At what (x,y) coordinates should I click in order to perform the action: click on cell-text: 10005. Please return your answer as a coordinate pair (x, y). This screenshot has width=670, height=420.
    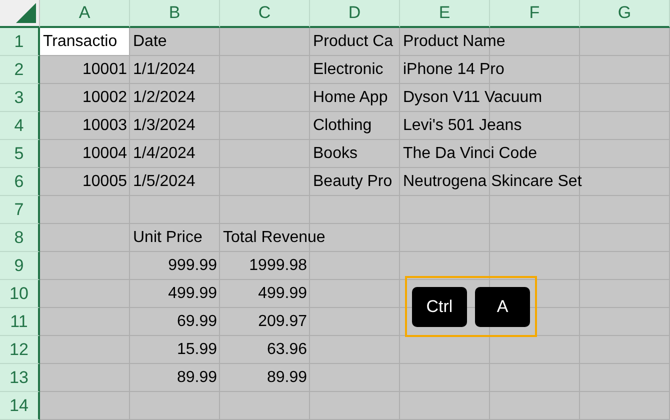
    Looking at the image, I should click on (104, 182).